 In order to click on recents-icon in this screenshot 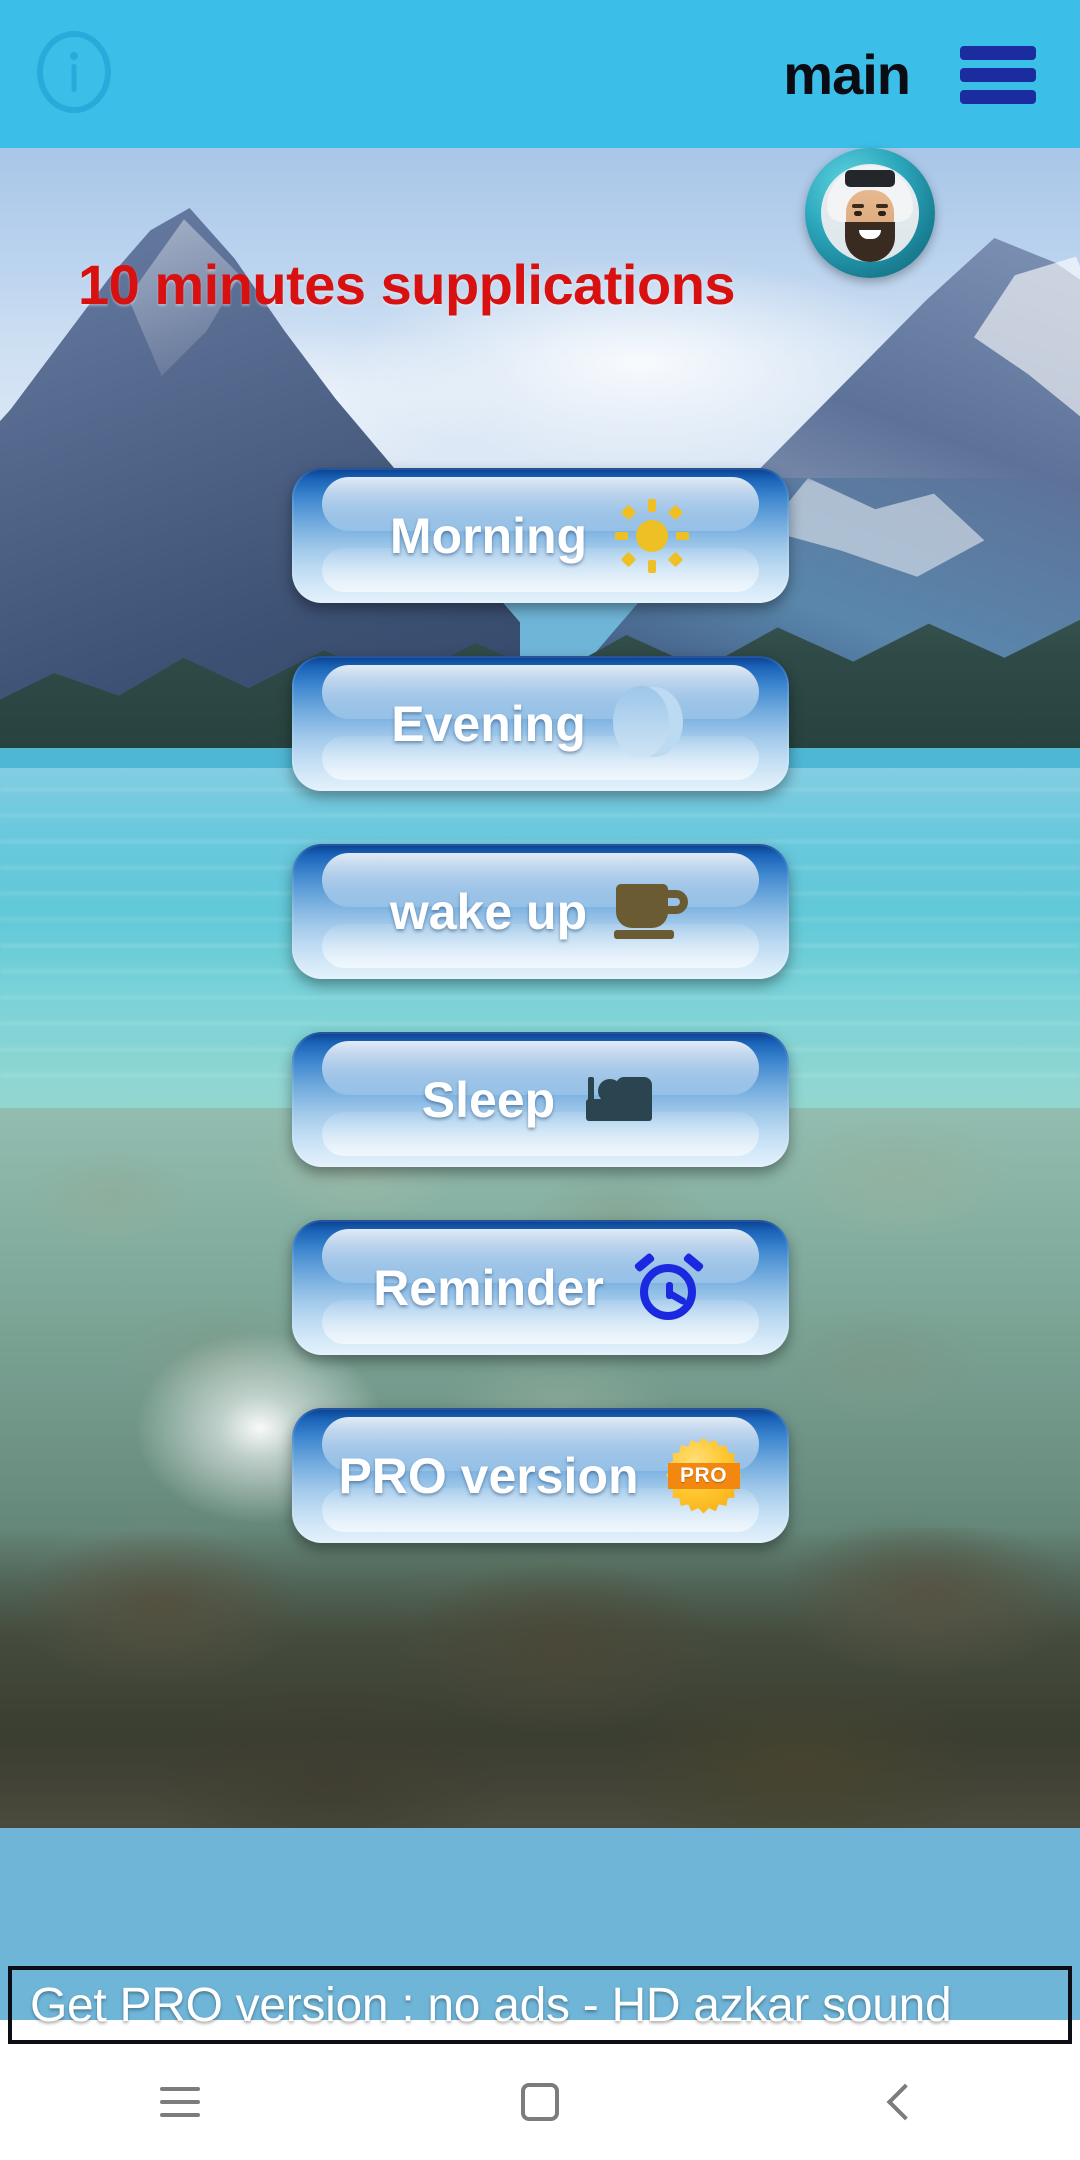, I will do `click(180, 2102)`.